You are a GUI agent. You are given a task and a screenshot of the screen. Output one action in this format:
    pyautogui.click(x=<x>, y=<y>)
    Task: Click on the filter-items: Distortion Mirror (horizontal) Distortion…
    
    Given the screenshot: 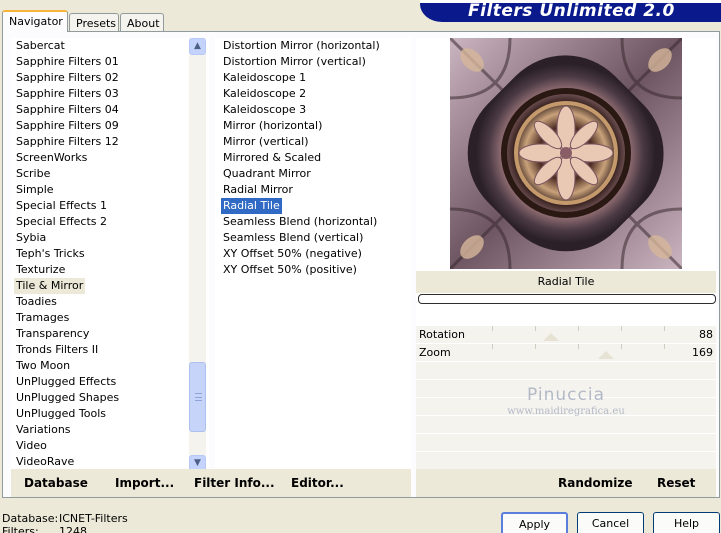 What is the action you would take?
    pyautogui.click(x=314, y=158)
    